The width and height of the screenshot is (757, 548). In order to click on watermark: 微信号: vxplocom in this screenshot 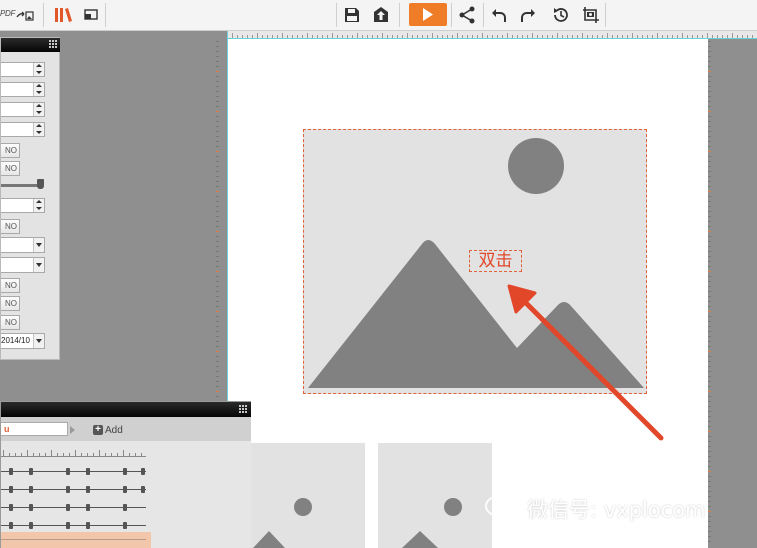, I will do `click(595, 509)`.